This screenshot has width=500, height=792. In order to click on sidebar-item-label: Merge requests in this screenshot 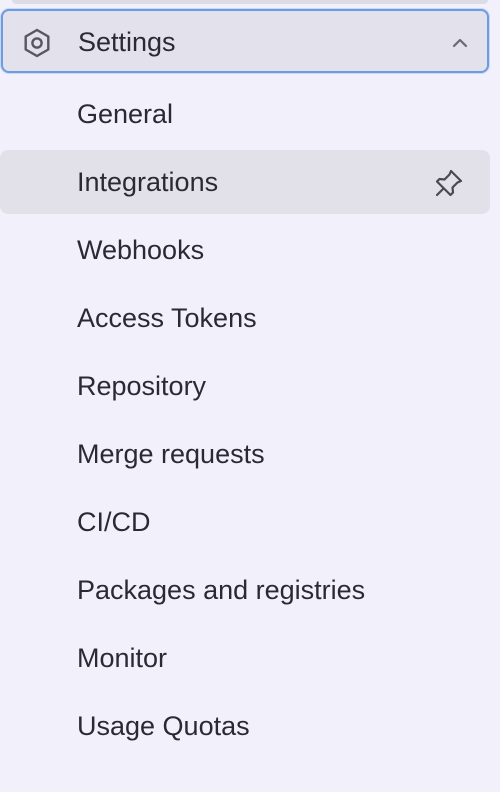, I will do `click(171, 454)`.